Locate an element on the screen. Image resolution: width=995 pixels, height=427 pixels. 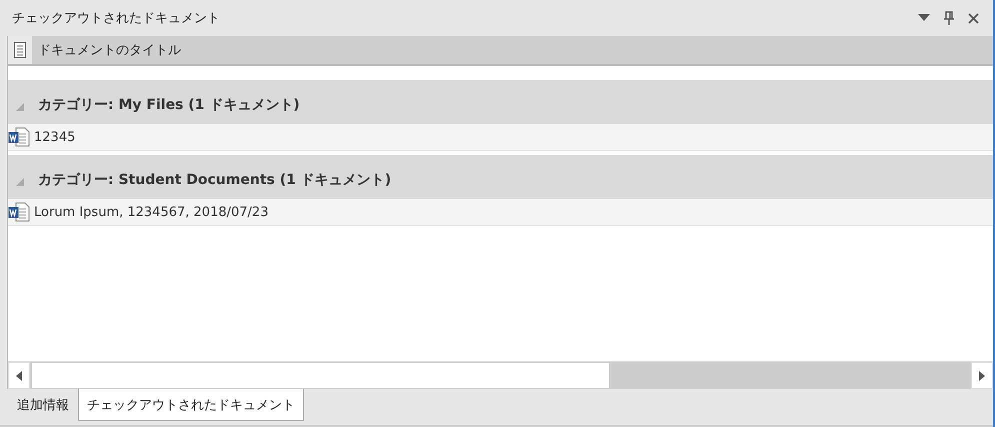
dropdown-icon is located at coordinates (924, 18).